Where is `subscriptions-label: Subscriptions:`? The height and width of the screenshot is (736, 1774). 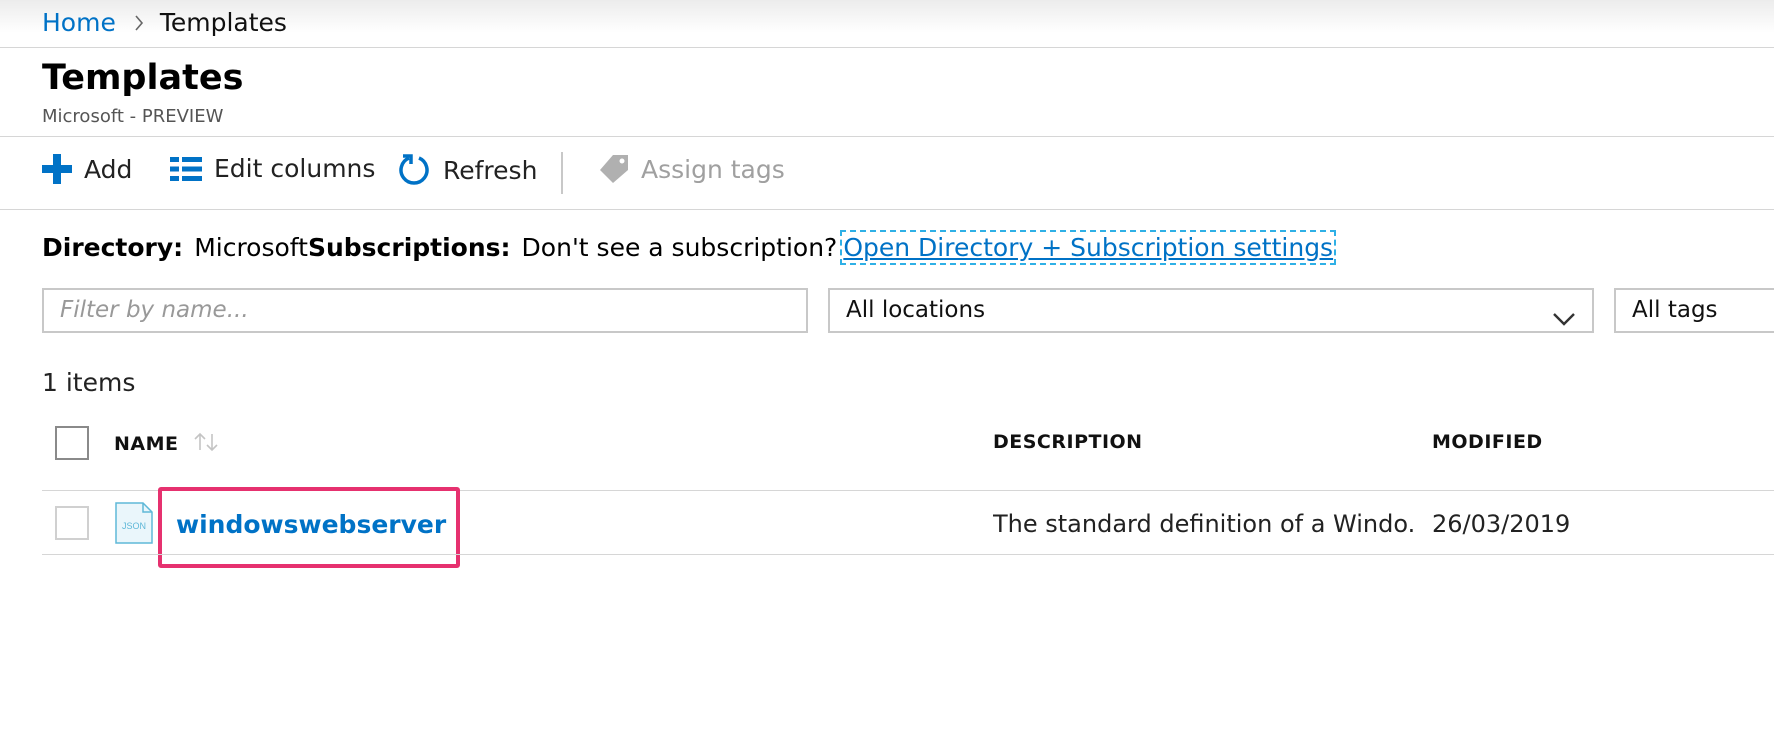
subscriptions-label: Subscriptions: is located at coordinates (409, 247).